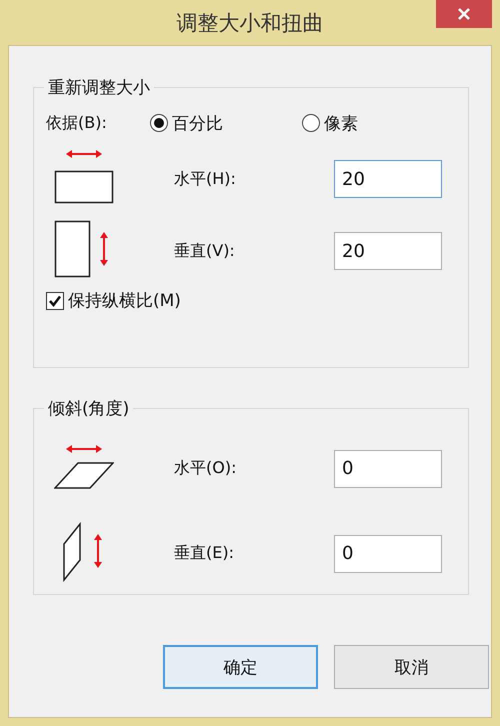 This screenshot has height=726, width=500. I want to click on window-title: 调整大小和扭曲, so click(250, 23).